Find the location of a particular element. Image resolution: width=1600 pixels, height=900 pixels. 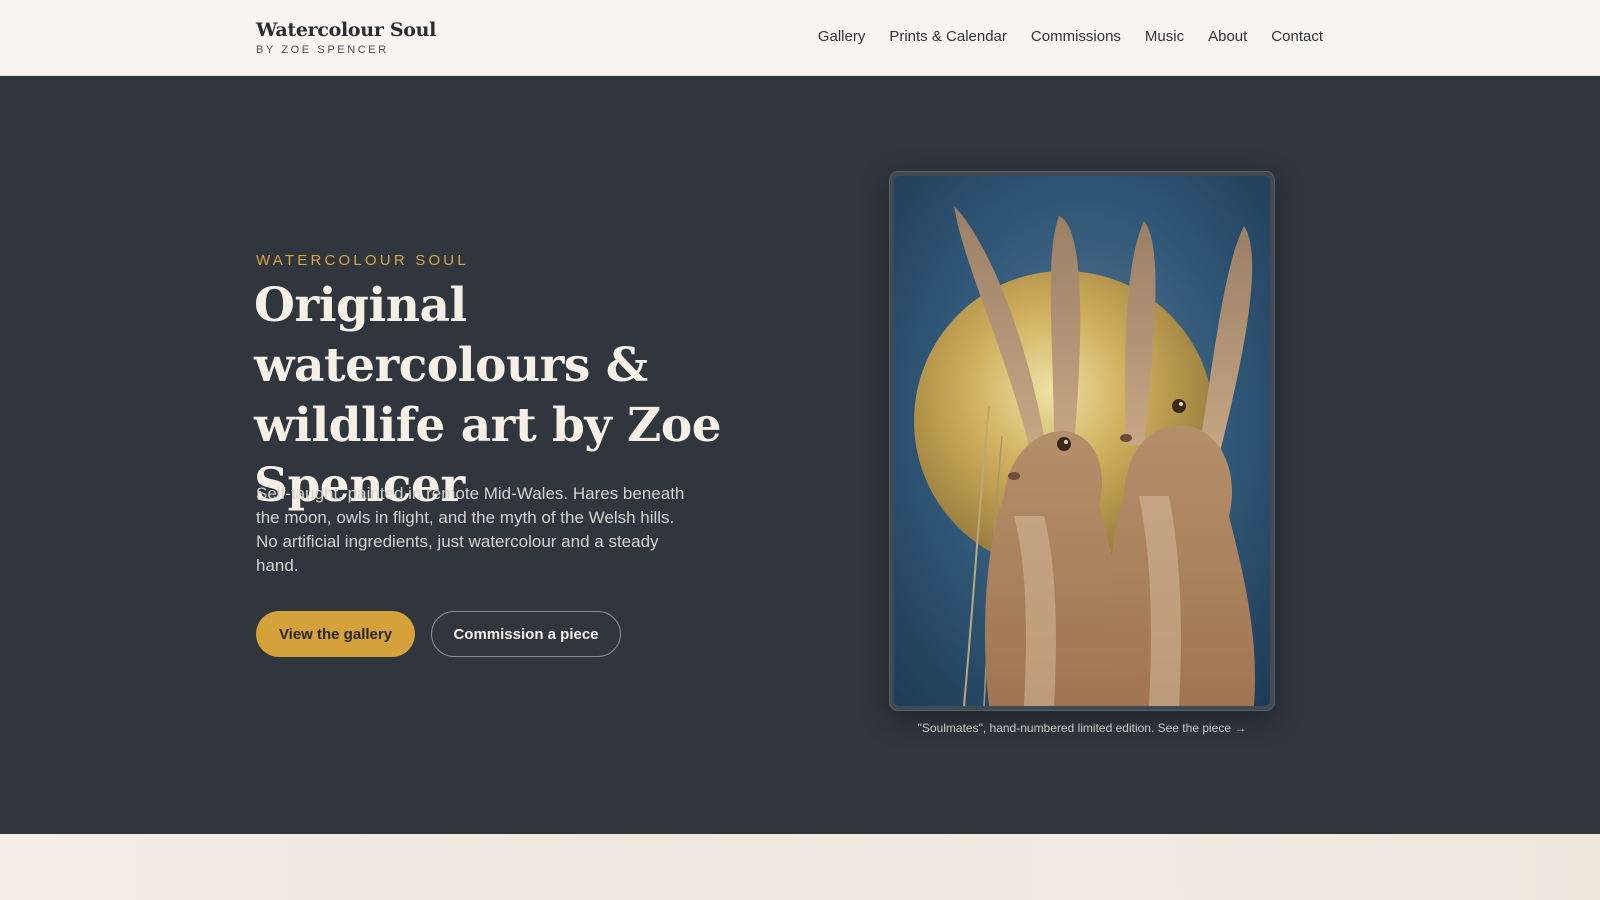

view-gallery-button: View the gallery is located at coordinates (335, 634).